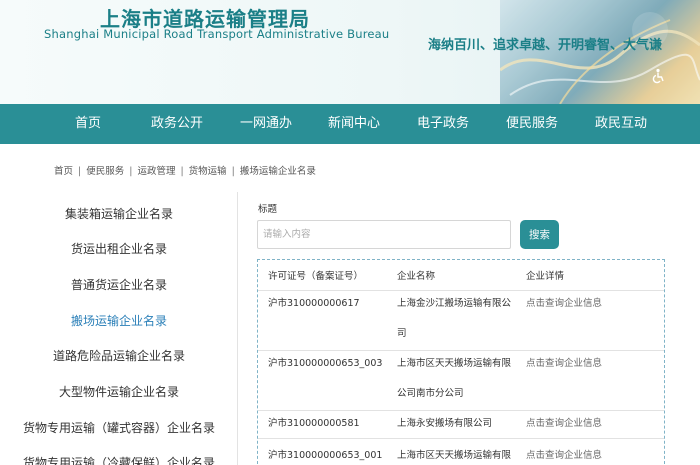 Image resolution: width=700 pixels, height=465 pixels. I want to click on table-divider, so click(461, 438).